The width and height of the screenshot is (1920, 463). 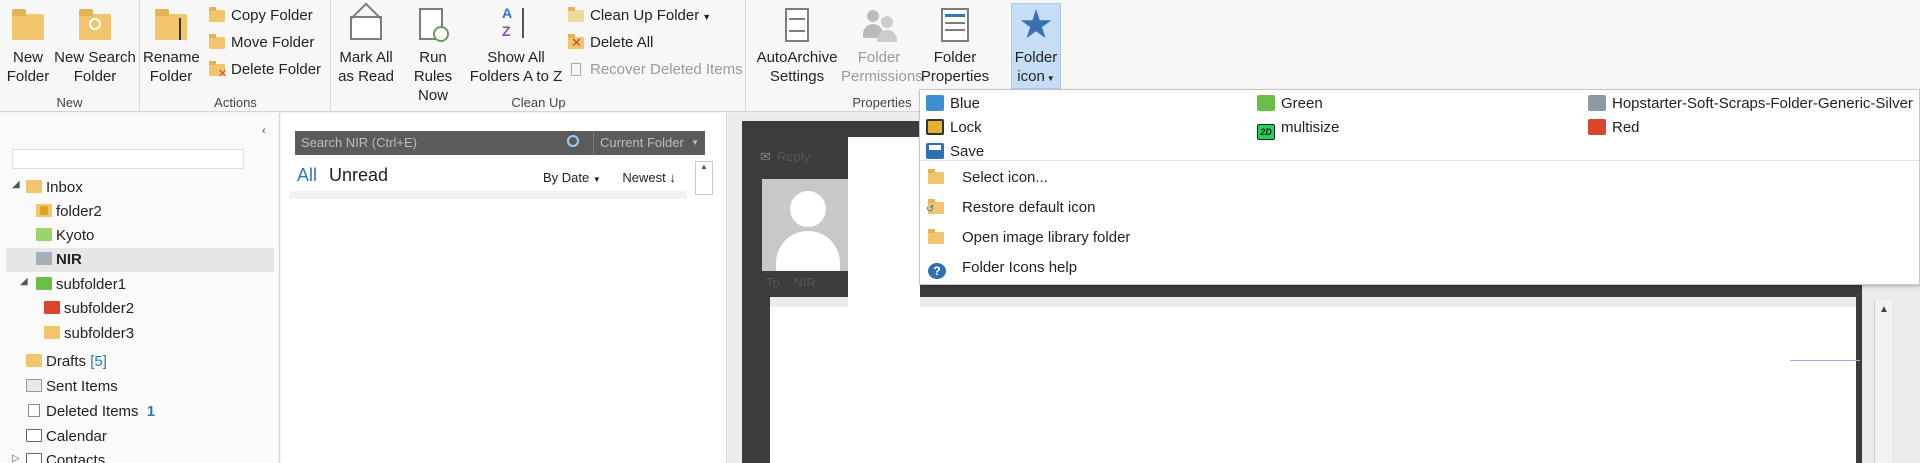 I want to click on sort-order-label: Newest, so click(x=644, y=177).